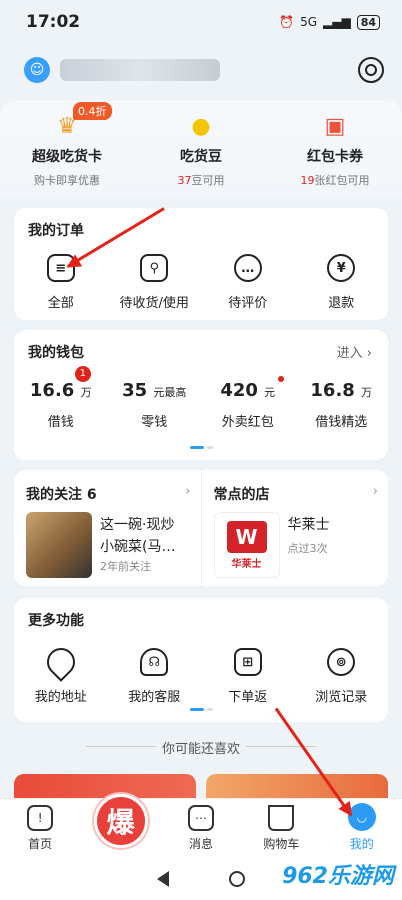 The height and width of the screenshot is (900, 402). What do you see at coordinates (246, 545) in the screenshot?
I see `shop-logo: W 华莱士` at bounding box center [246, 545].